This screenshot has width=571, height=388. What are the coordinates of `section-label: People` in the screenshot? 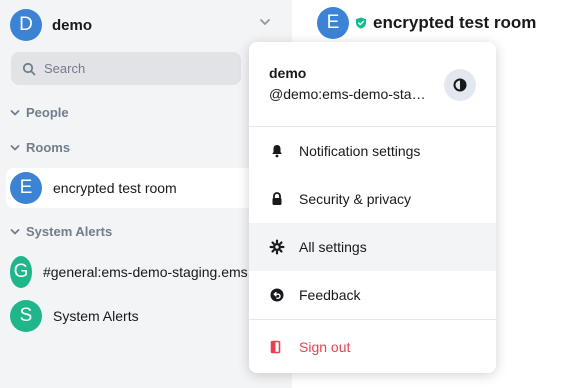 It's located at (47, 112).